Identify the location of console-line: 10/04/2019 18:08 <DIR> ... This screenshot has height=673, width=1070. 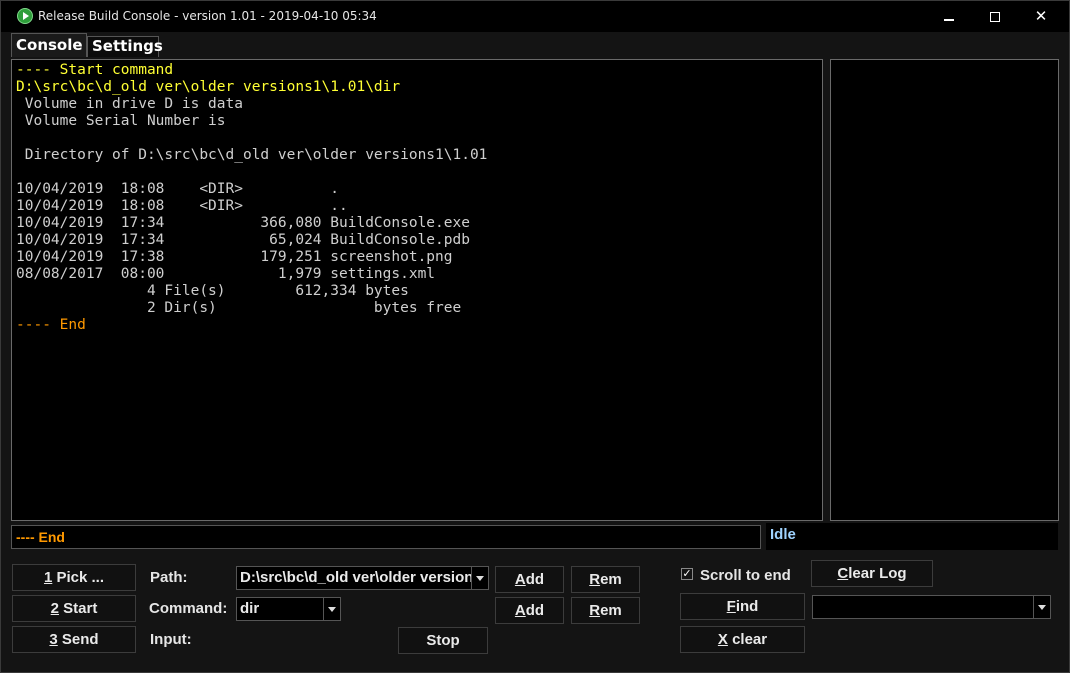
(182, 206).